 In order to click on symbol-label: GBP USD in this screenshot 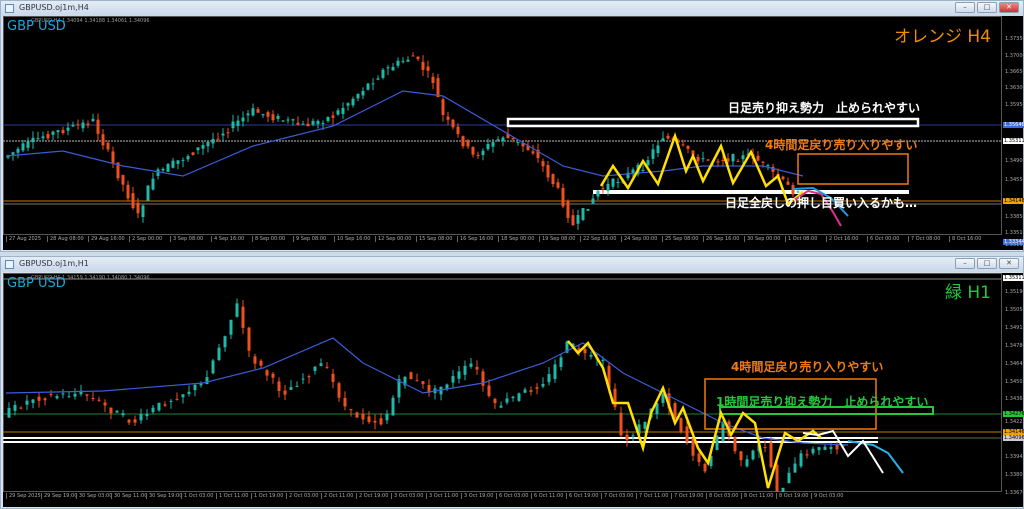, I will do `click(36, 26)`.